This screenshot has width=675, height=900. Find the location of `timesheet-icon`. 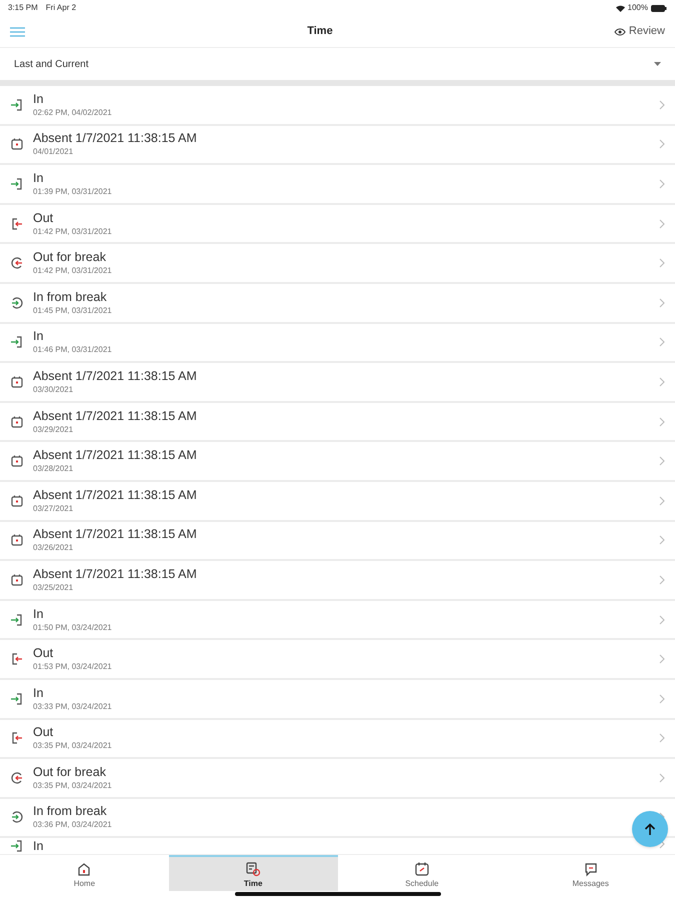

timesheet-icon is located at coordinates (253, 869).